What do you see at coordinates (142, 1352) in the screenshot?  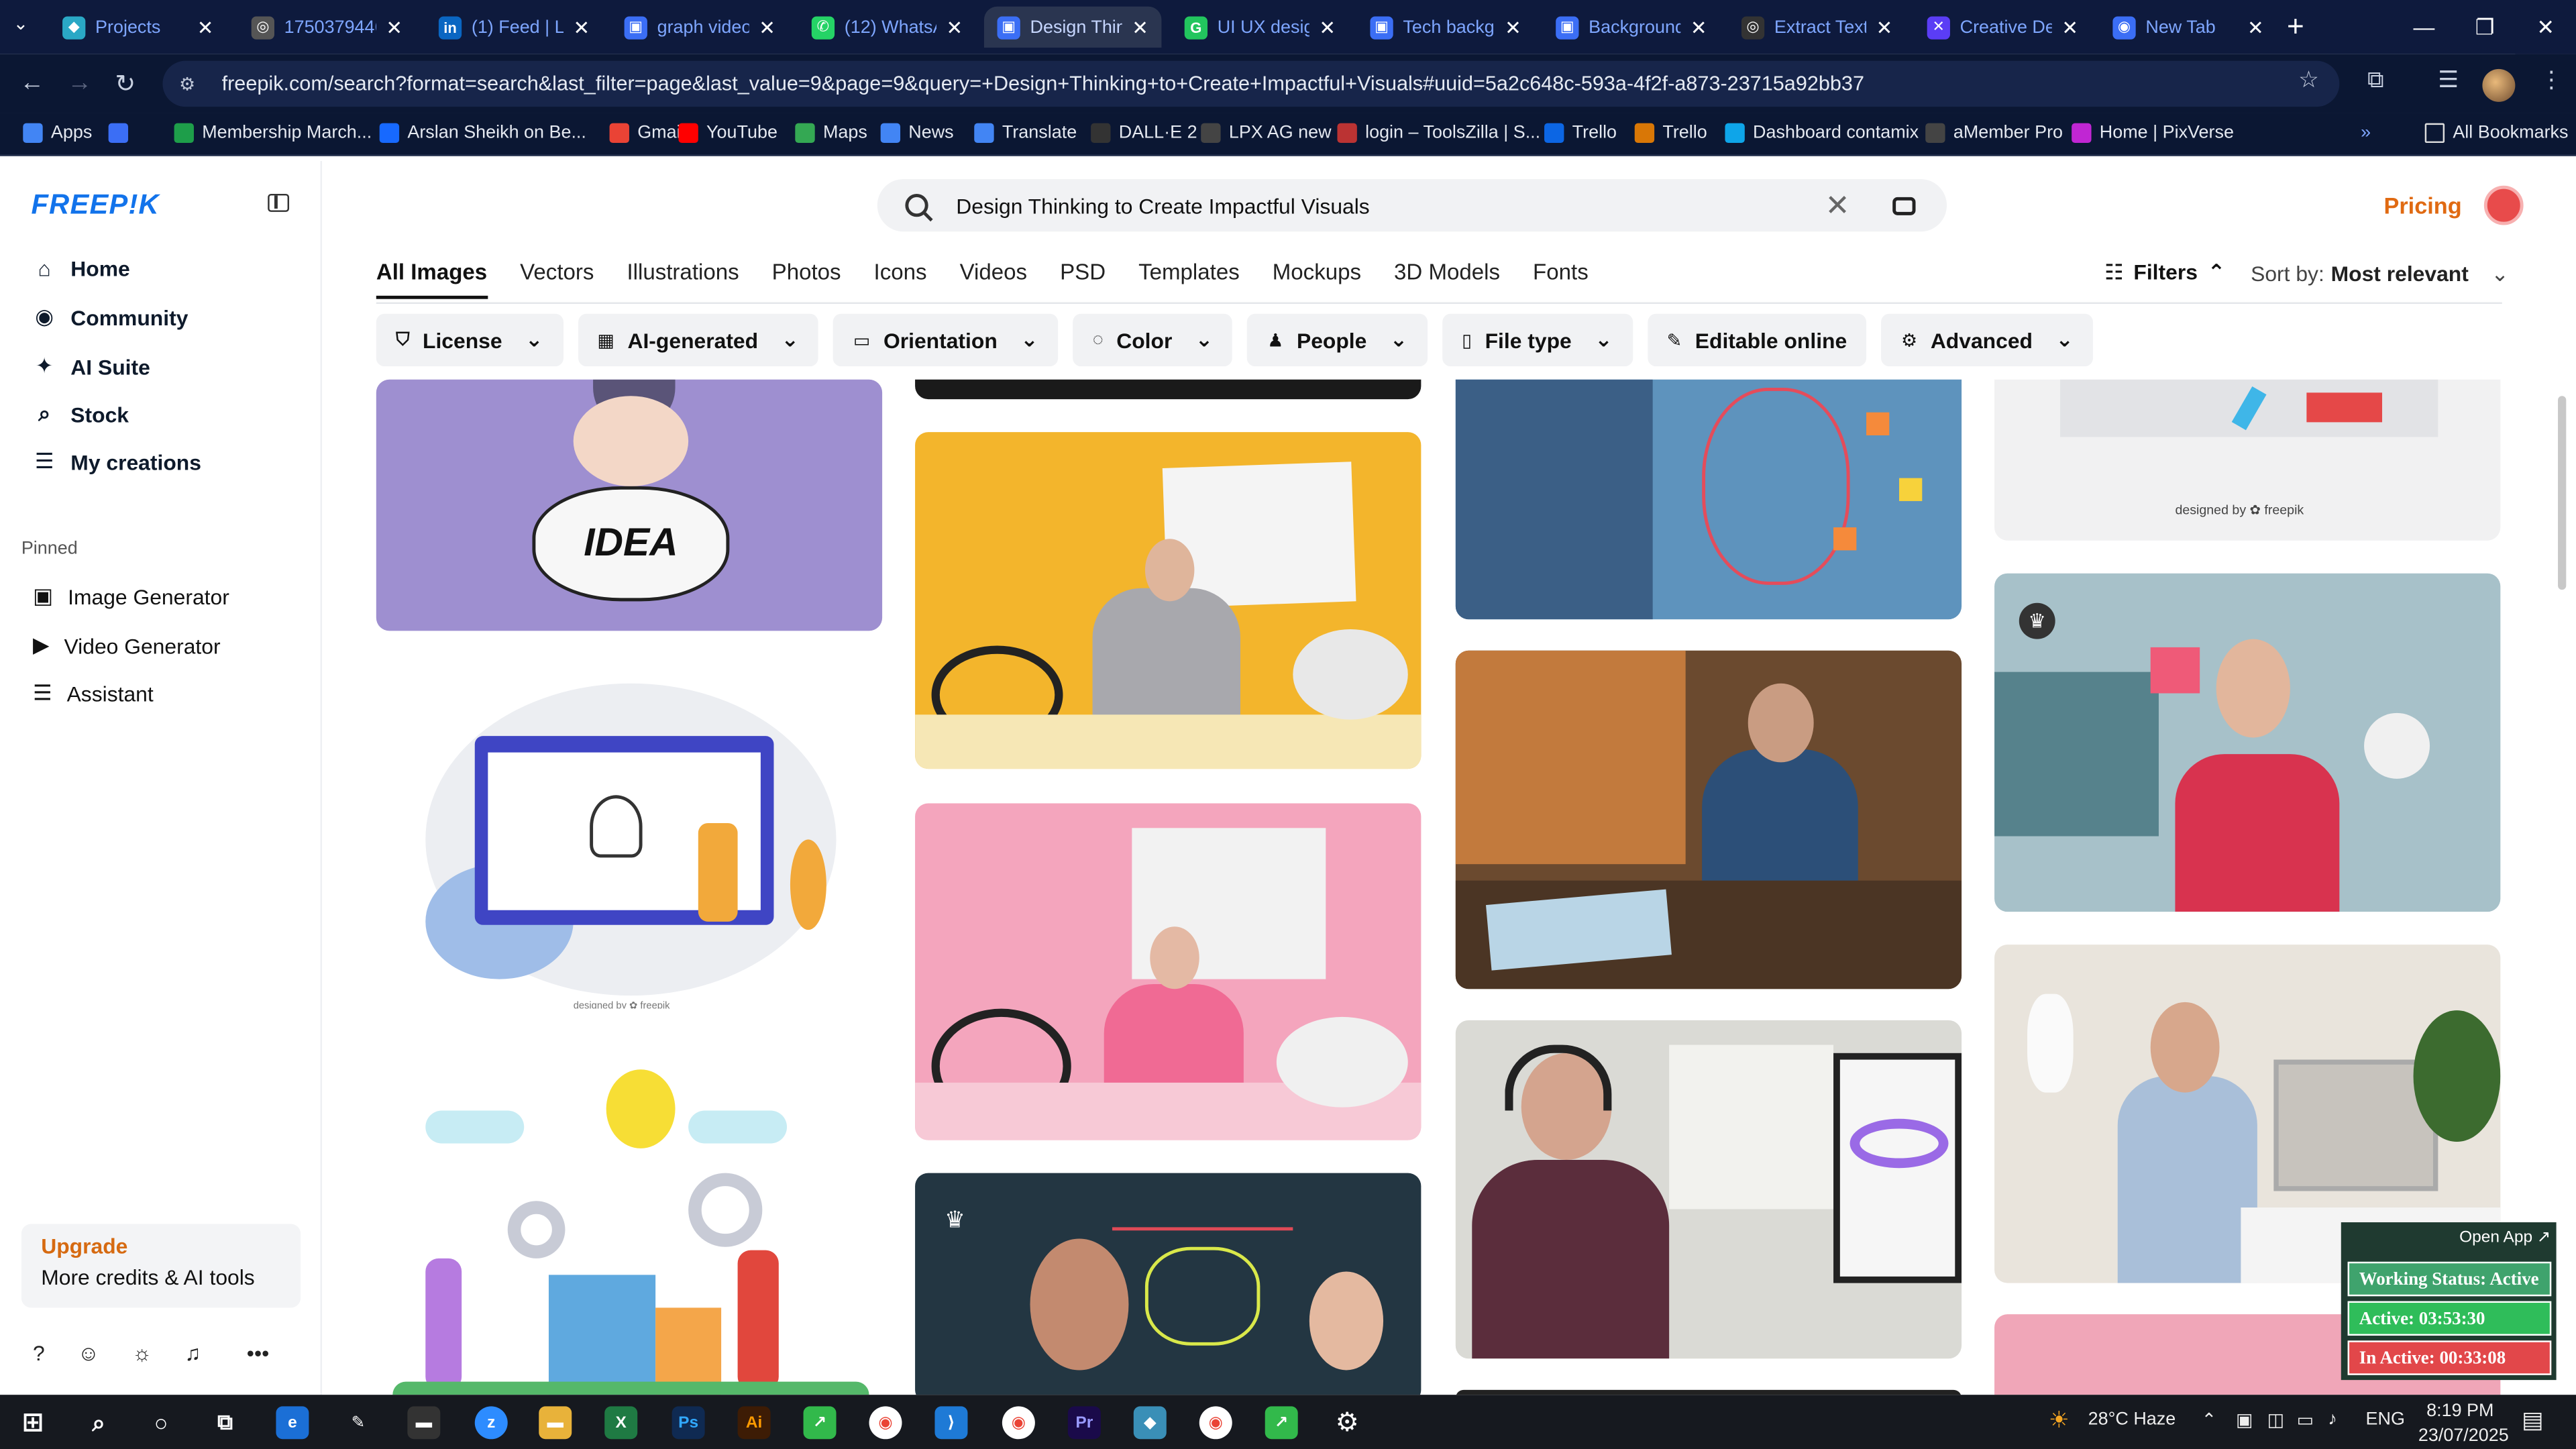 I see `theme-toggle-icon: ☼` at bounding box center [142, 1352].